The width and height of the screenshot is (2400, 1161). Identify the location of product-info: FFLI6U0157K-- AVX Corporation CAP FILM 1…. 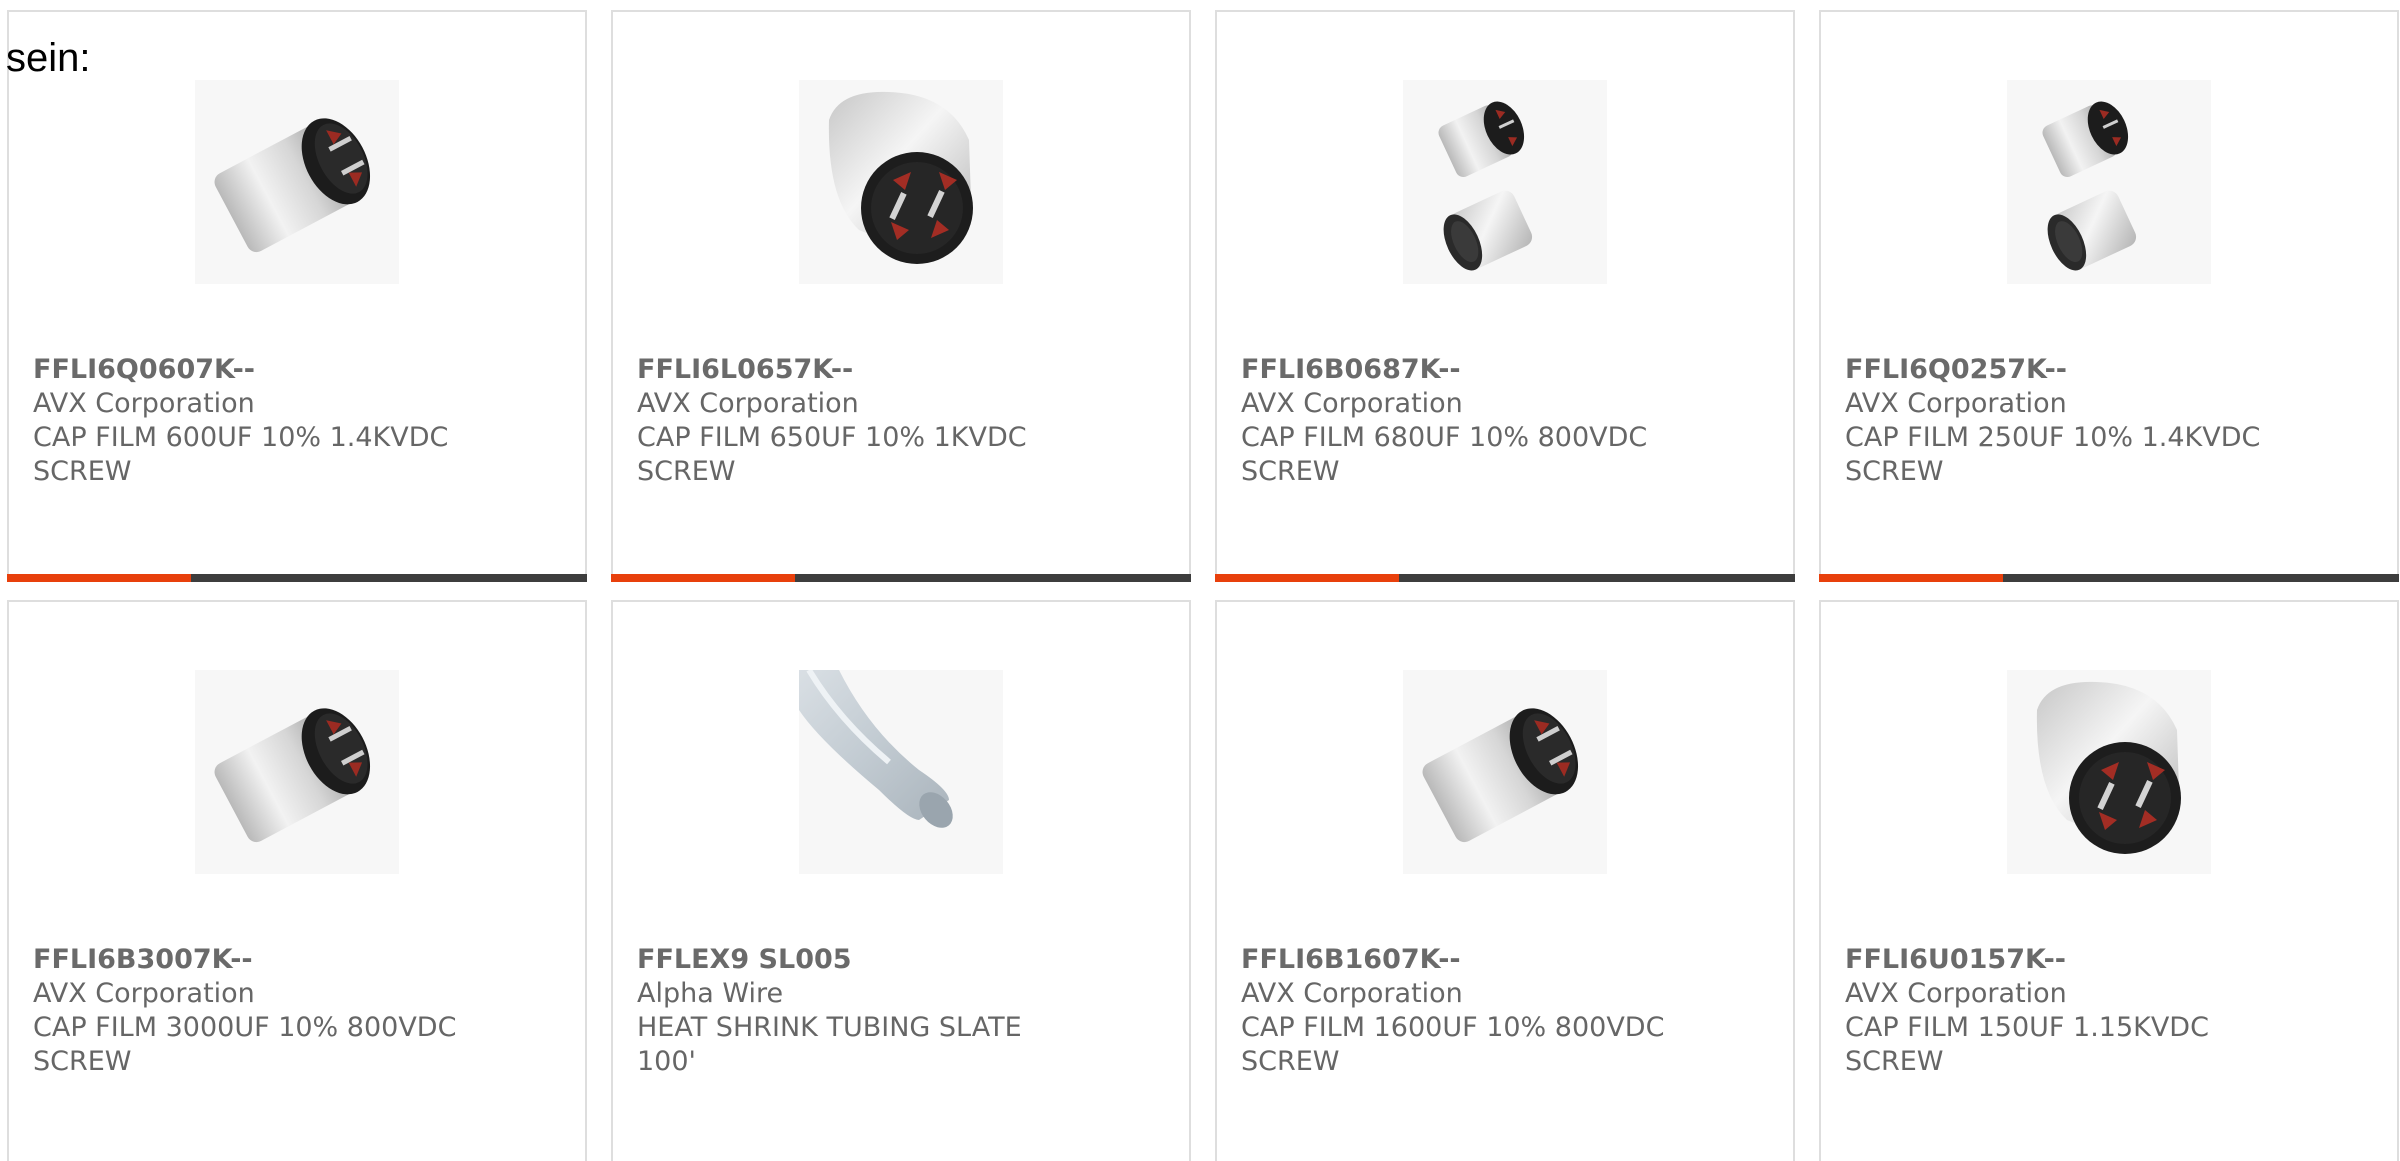
(2111, 1011).